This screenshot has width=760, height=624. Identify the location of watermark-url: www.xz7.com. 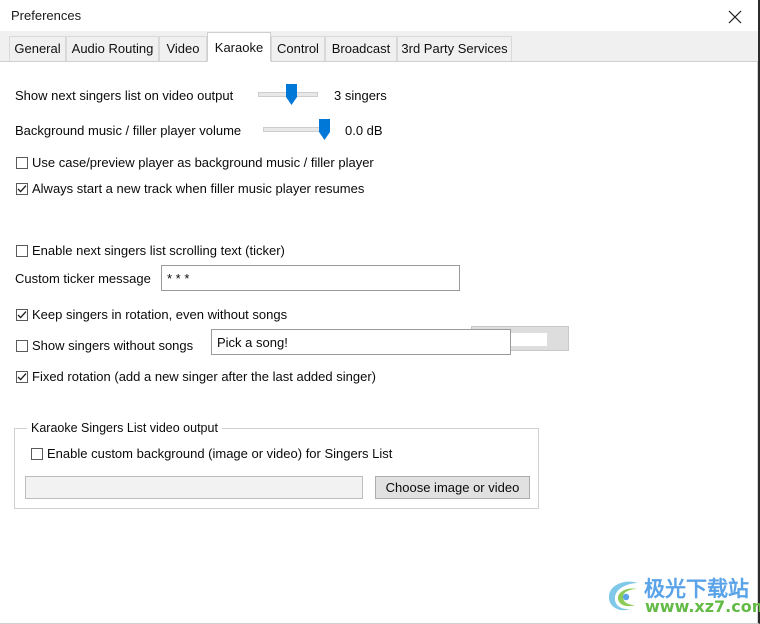
(702, 606).